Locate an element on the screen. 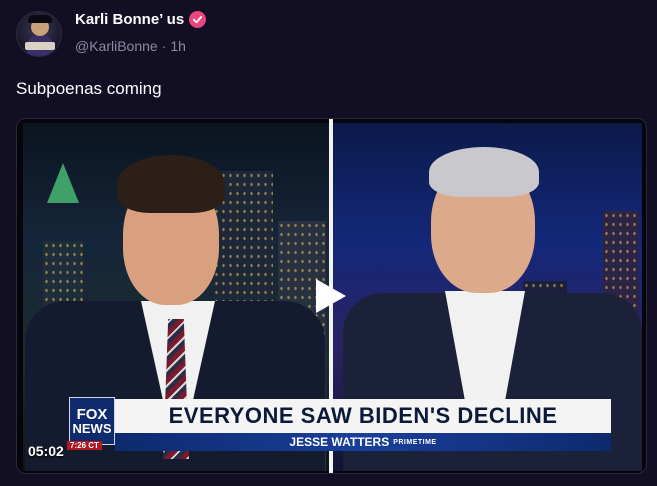 This screenshot has height=486, width=657. avatar is located at coordinates (39, 34).